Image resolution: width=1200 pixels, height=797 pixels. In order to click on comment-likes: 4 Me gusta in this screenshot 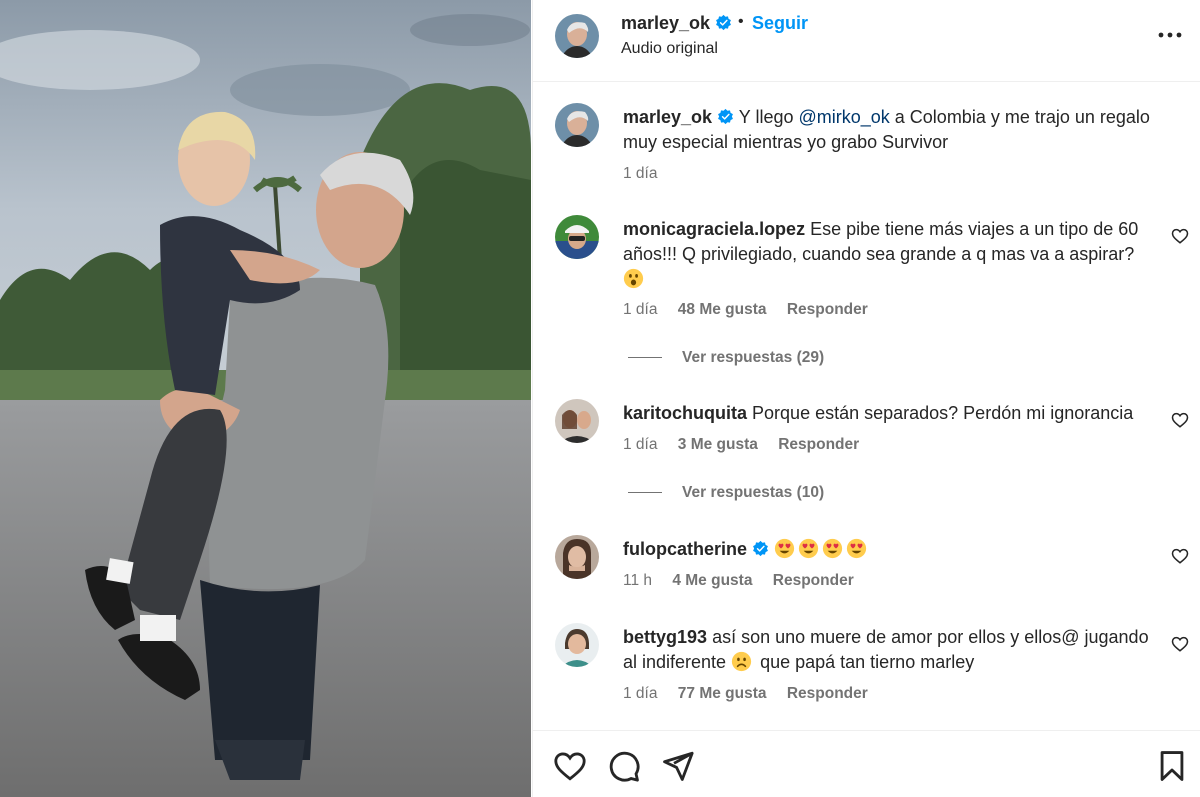, I will do `click(712, 580)`.